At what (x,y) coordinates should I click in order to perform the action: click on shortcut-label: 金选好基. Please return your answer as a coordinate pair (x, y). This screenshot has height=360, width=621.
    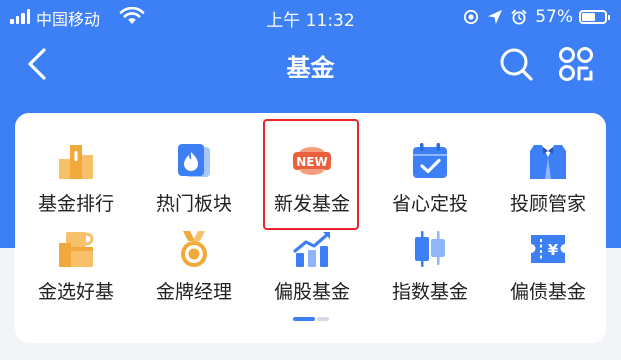
    Looking at the image, I should click on (75, 292).